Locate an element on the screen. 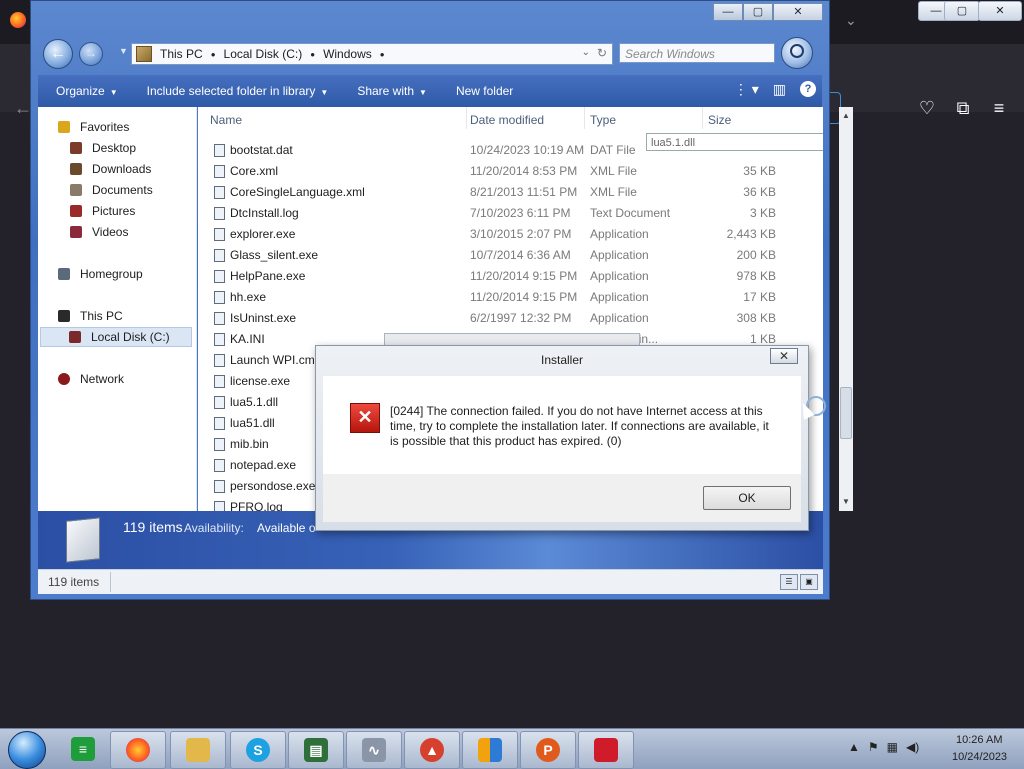  taskbar-app-explorer is located at coordinates (198, 750).